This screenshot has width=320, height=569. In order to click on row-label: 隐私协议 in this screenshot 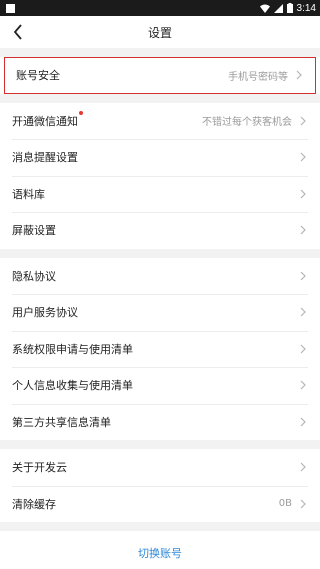, I will do `click(34, 276)`.